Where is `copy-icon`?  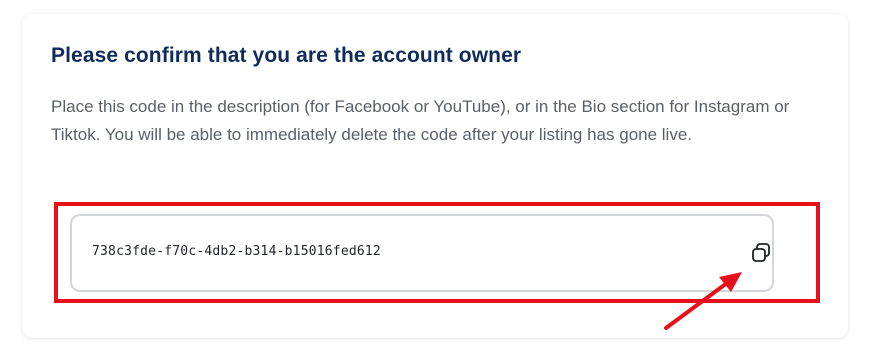 copy-icon is located at coordinates (761, 252).